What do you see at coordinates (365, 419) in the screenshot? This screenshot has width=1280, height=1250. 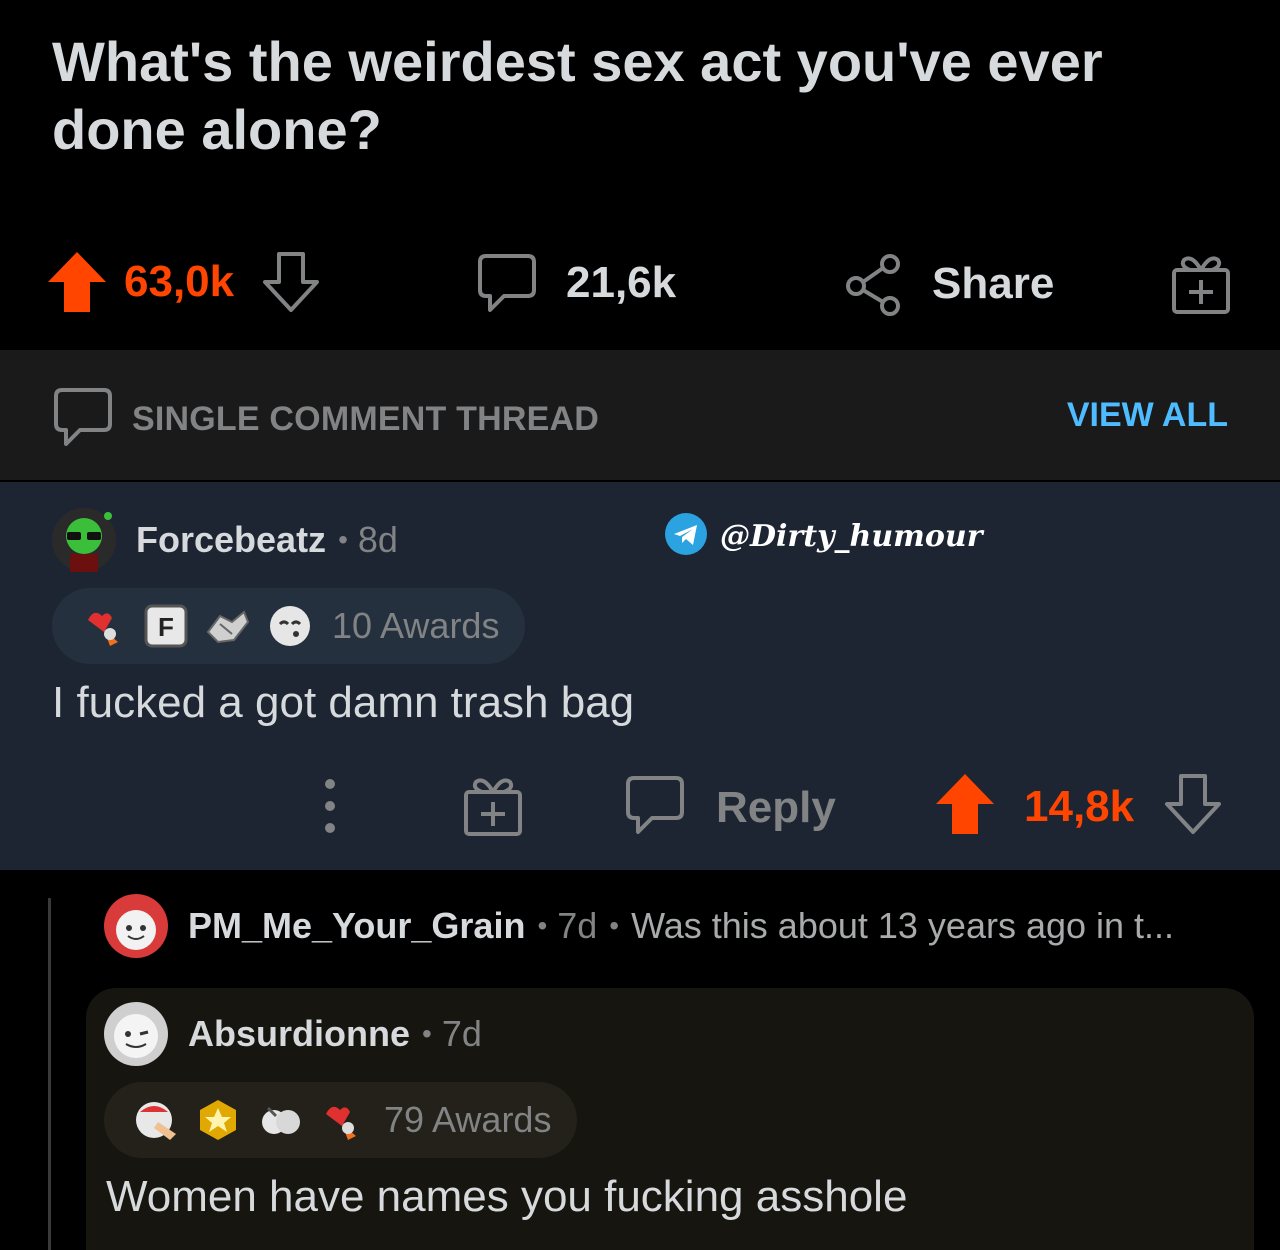 I see `thread-label: SINGLE COMMENT THREAD` at bounding box center [365, 419].